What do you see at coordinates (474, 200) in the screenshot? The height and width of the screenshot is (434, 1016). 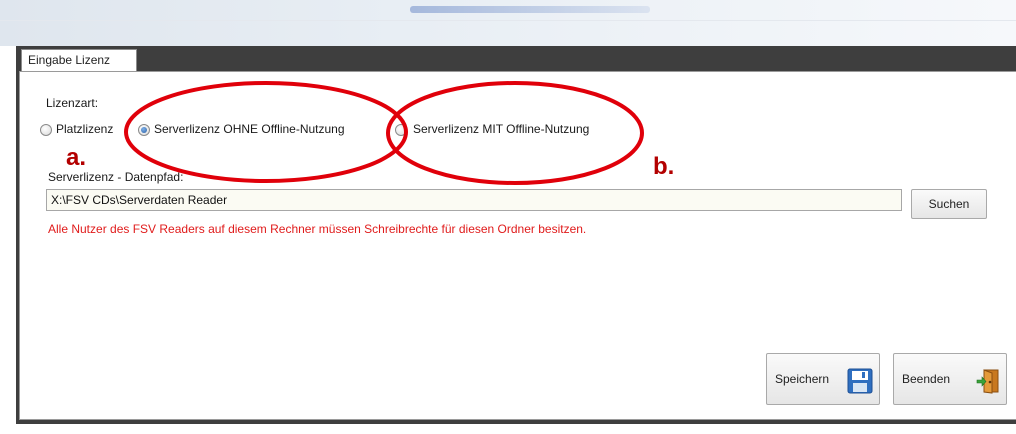 I see `server-path-input: X:\FSV CDs\Serverdaten Reader` at bounding box center [474, 200].